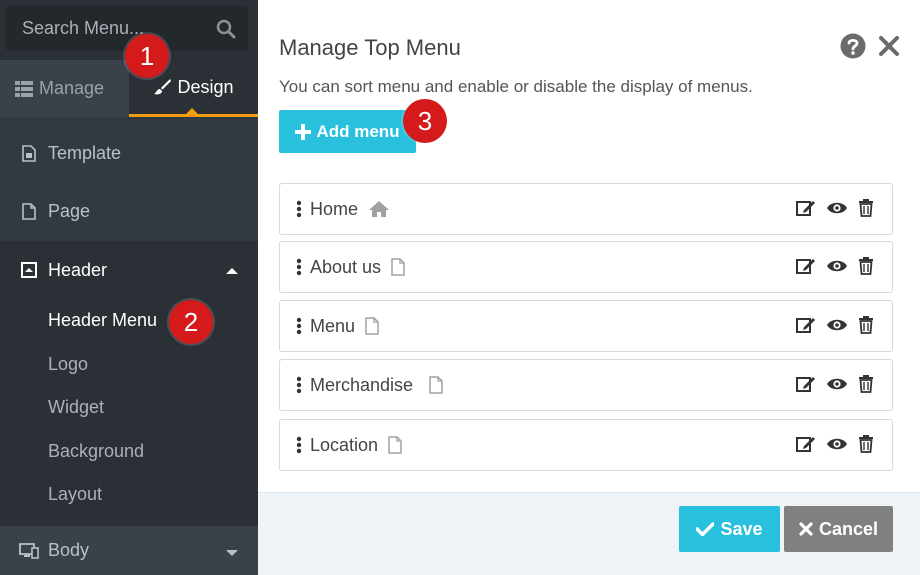 The width and height of the screenshot is (920, 575). What do you see at coordinates (853, 46) in the screenshot?
I see `help-icon` at bounding box center [853, 46].